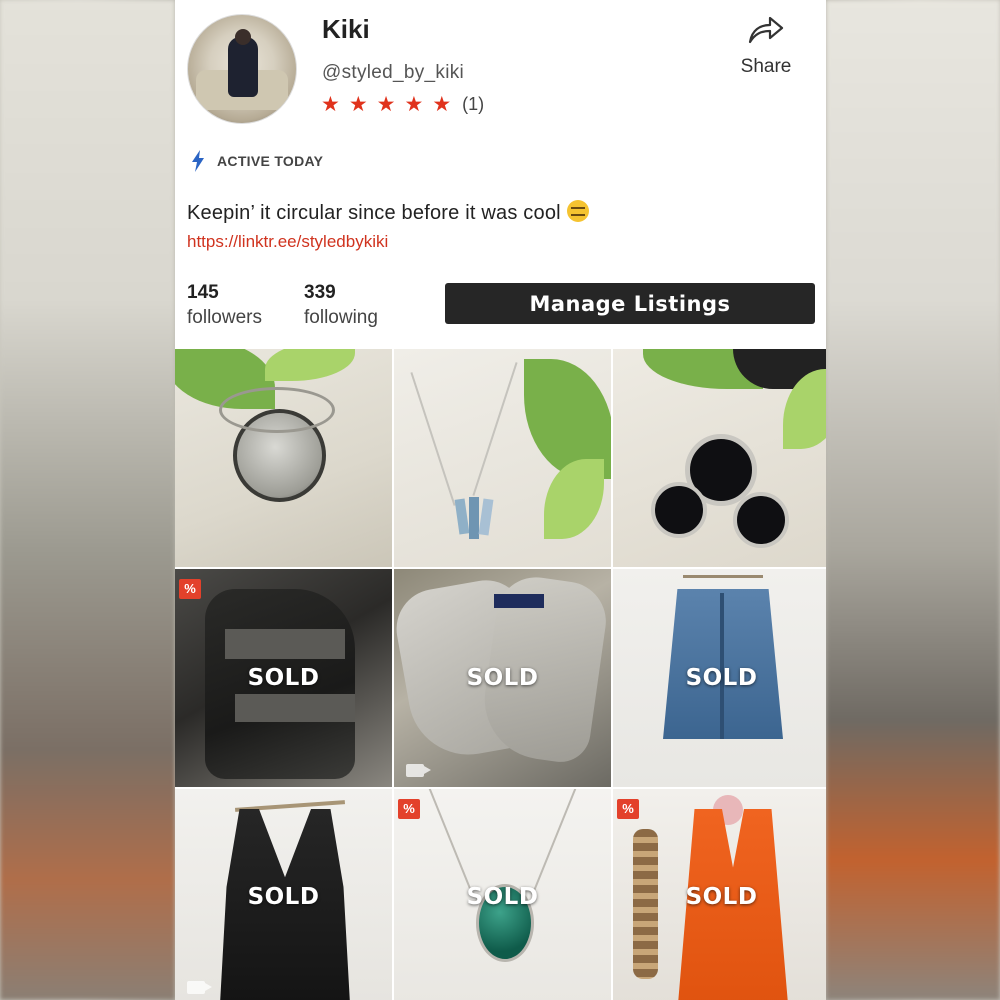  I want to click on listing-tile-leather-boots: % SOLD, so click(283, 678).